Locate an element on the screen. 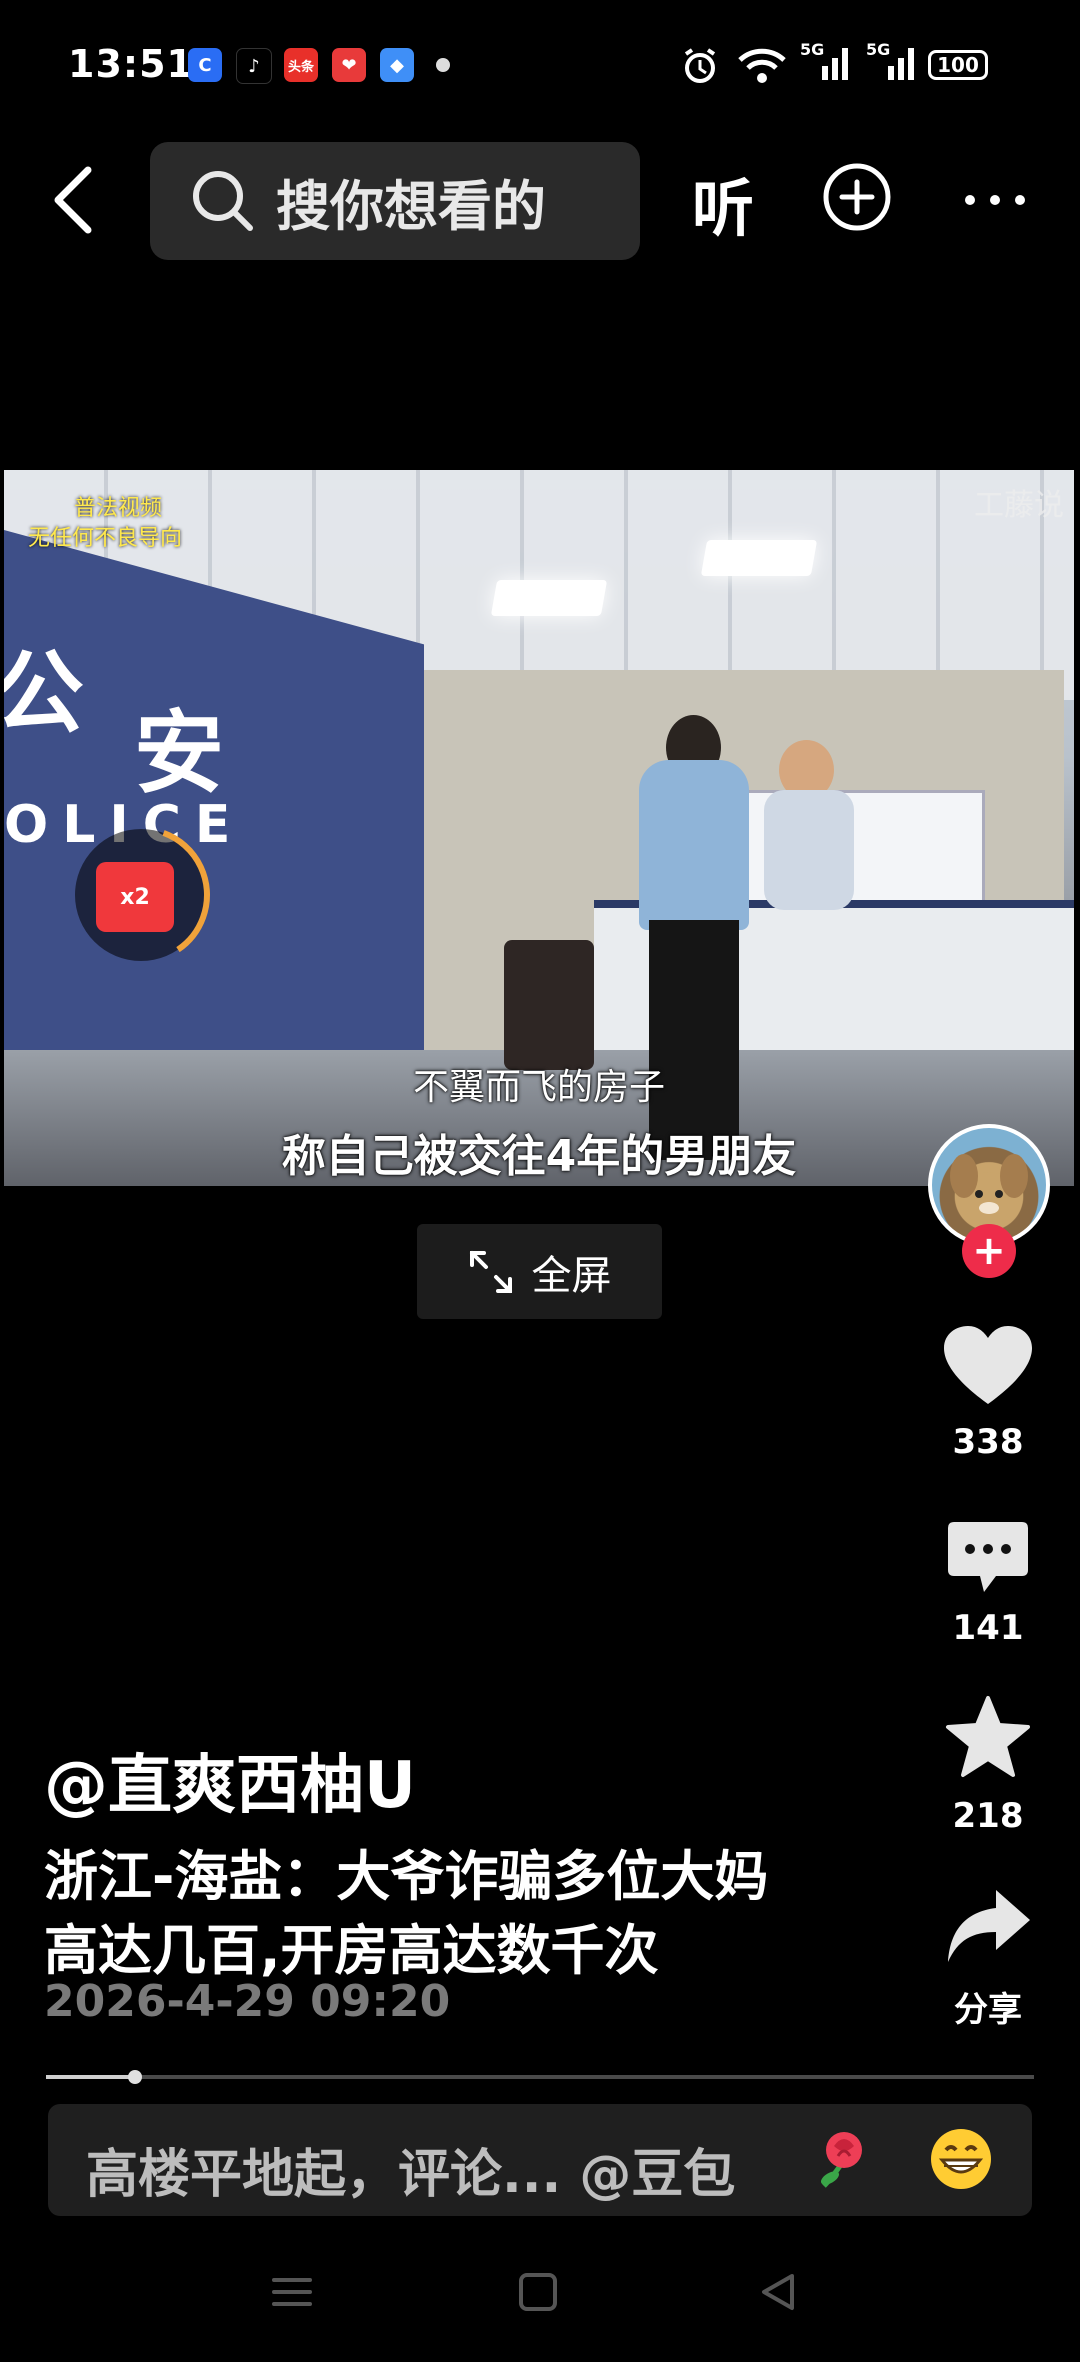  subtitle-line-1: 不翼而飞的房子 is located at coordinates (538, 1087).